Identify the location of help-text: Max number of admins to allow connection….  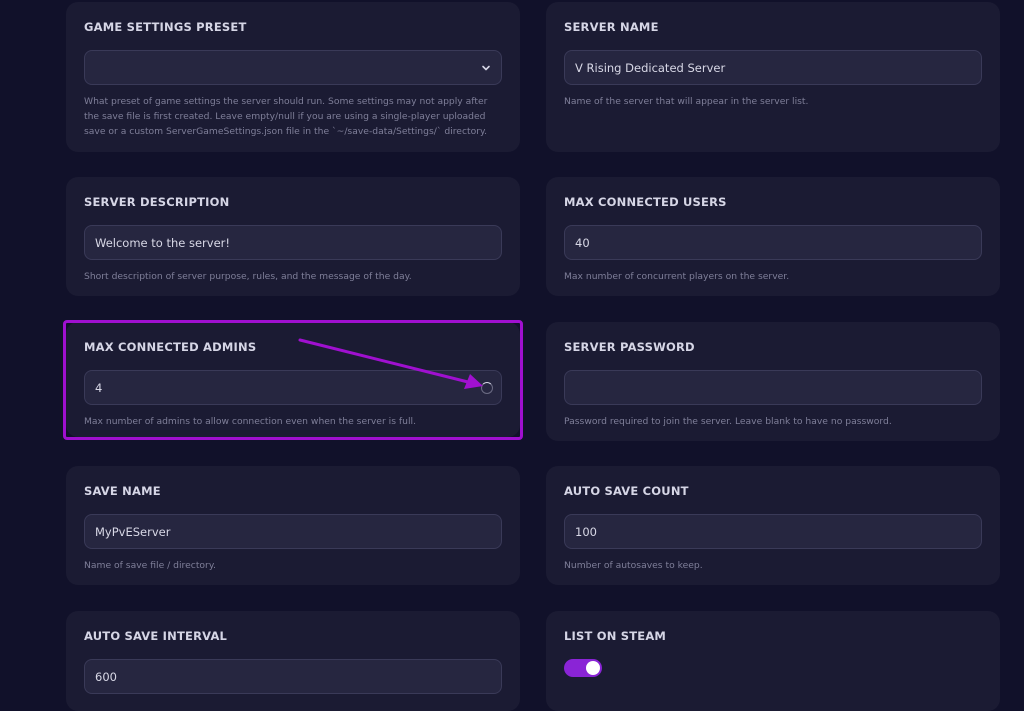
(250, 421).